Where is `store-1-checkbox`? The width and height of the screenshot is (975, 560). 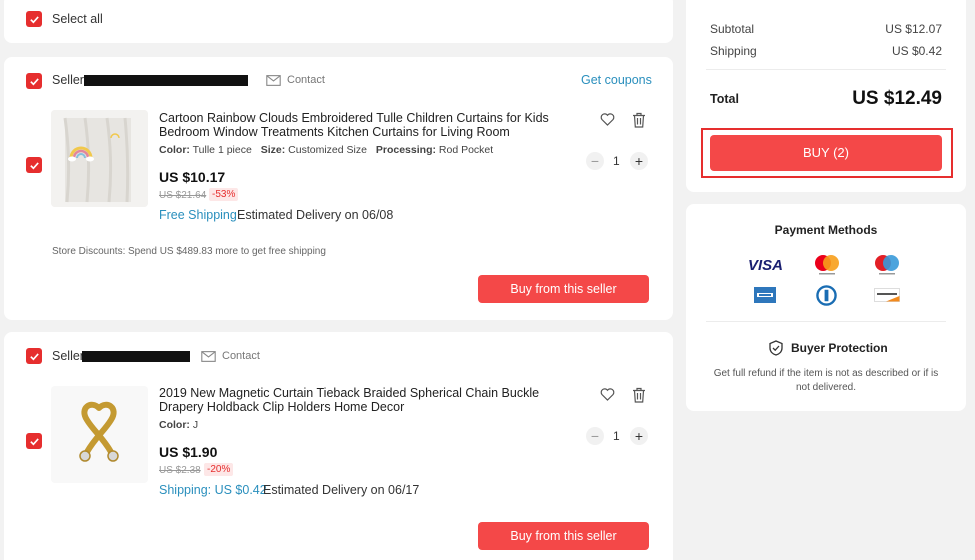 store-1-checkbox is located at coordinates (34, 81).